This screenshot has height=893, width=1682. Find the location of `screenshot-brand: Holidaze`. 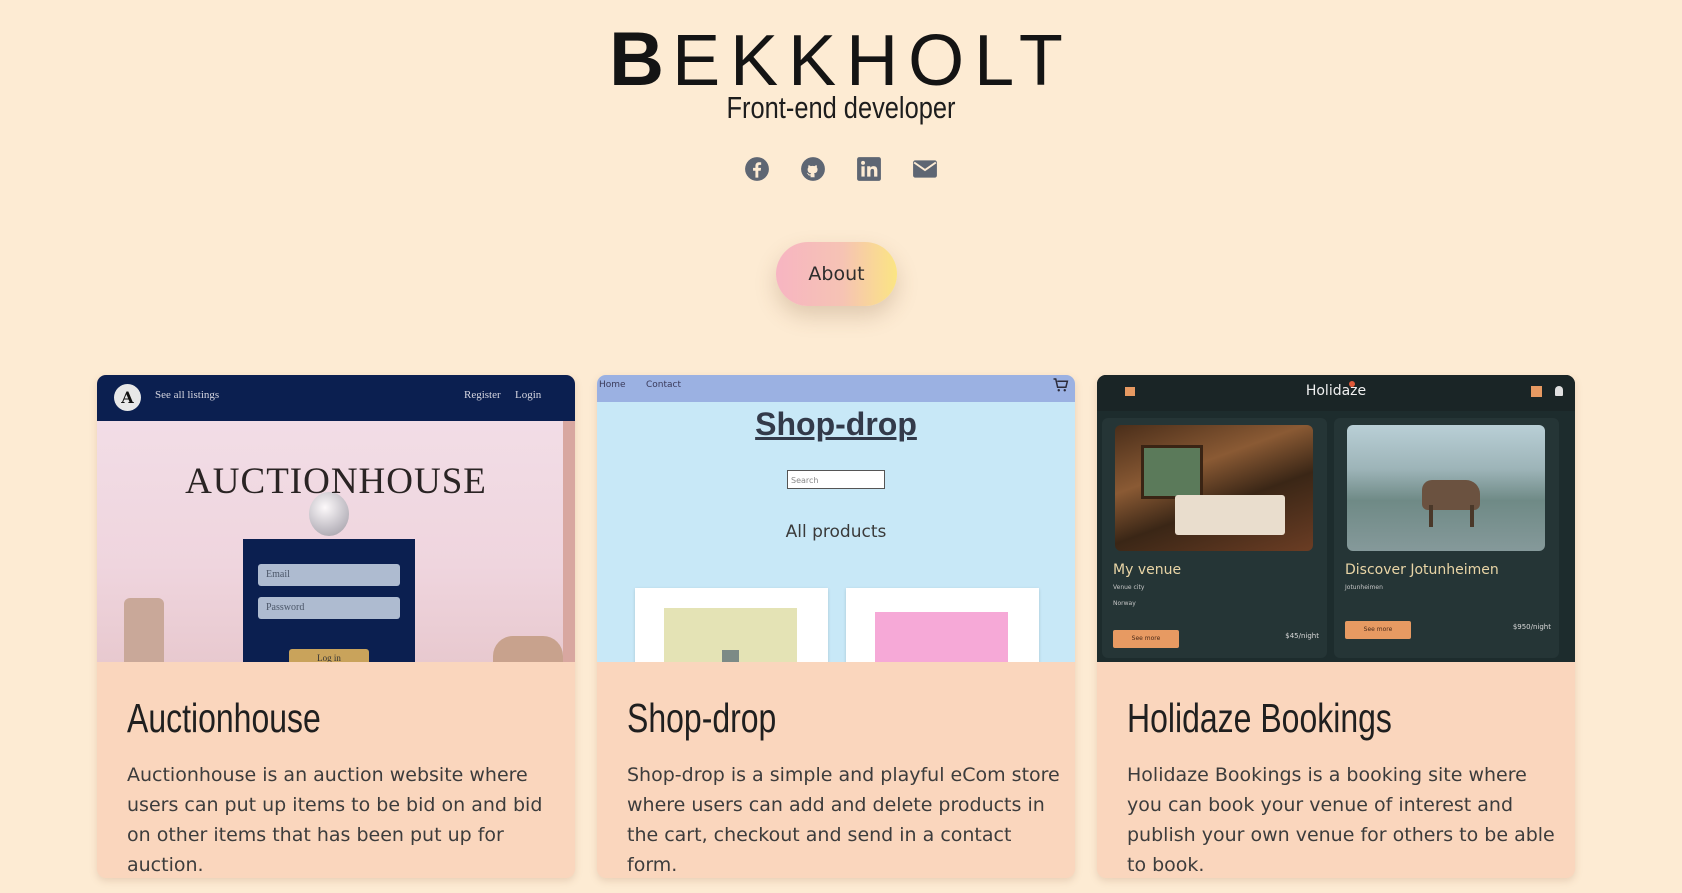

screenshot-brand: Holidaze is located at coordinates (1336, 391).